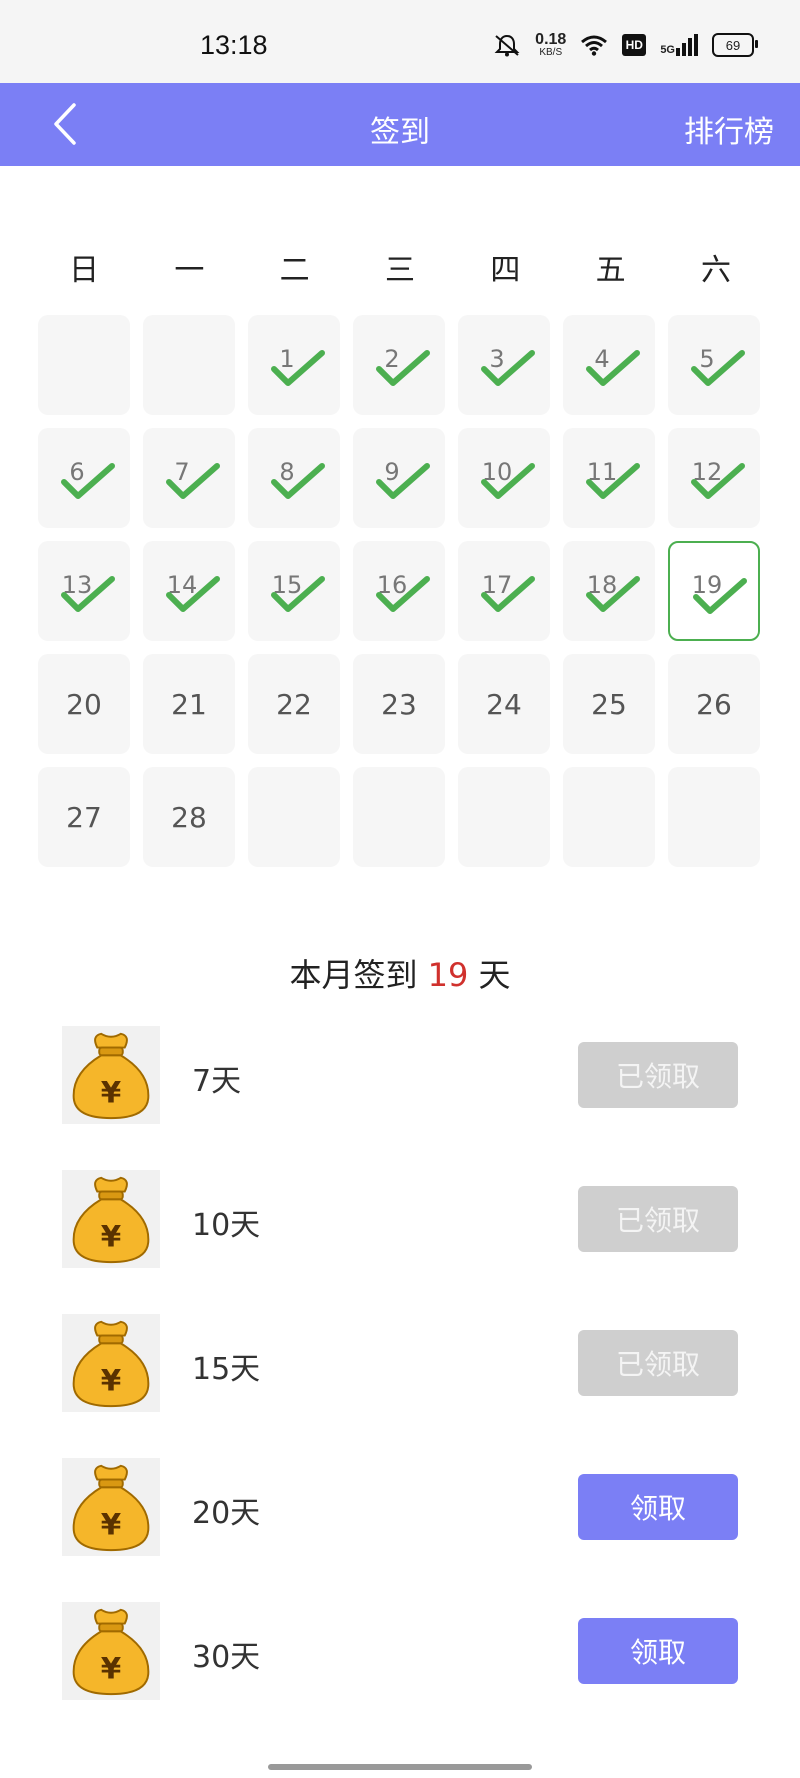  Describe the element at coordinates (507, 45) in the screenshot. I see `bell-muted-icon` at that location.